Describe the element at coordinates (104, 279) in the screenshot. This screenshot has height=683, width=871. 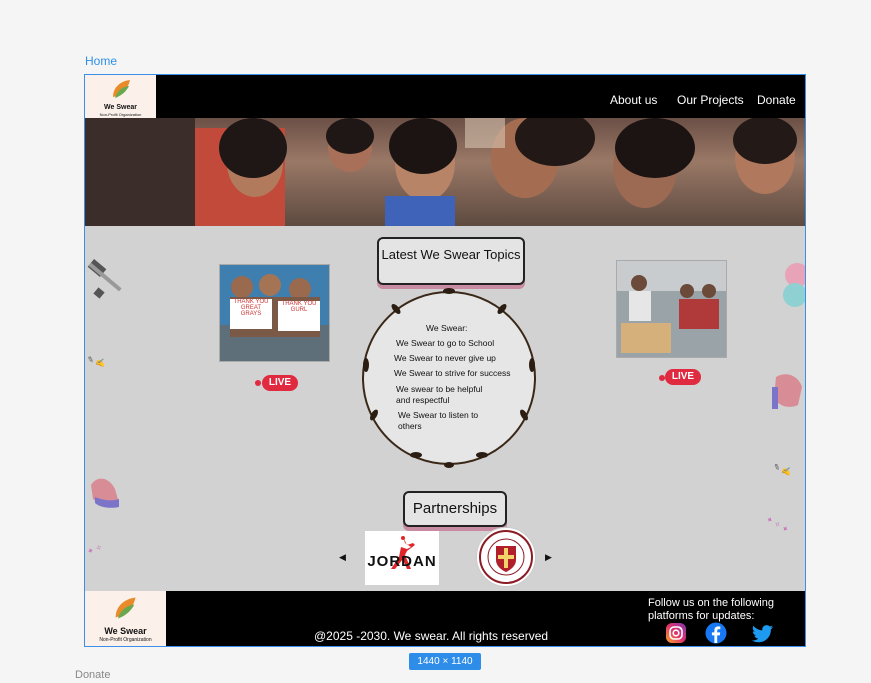
I see `sticker-decoration-left-top` at that location.